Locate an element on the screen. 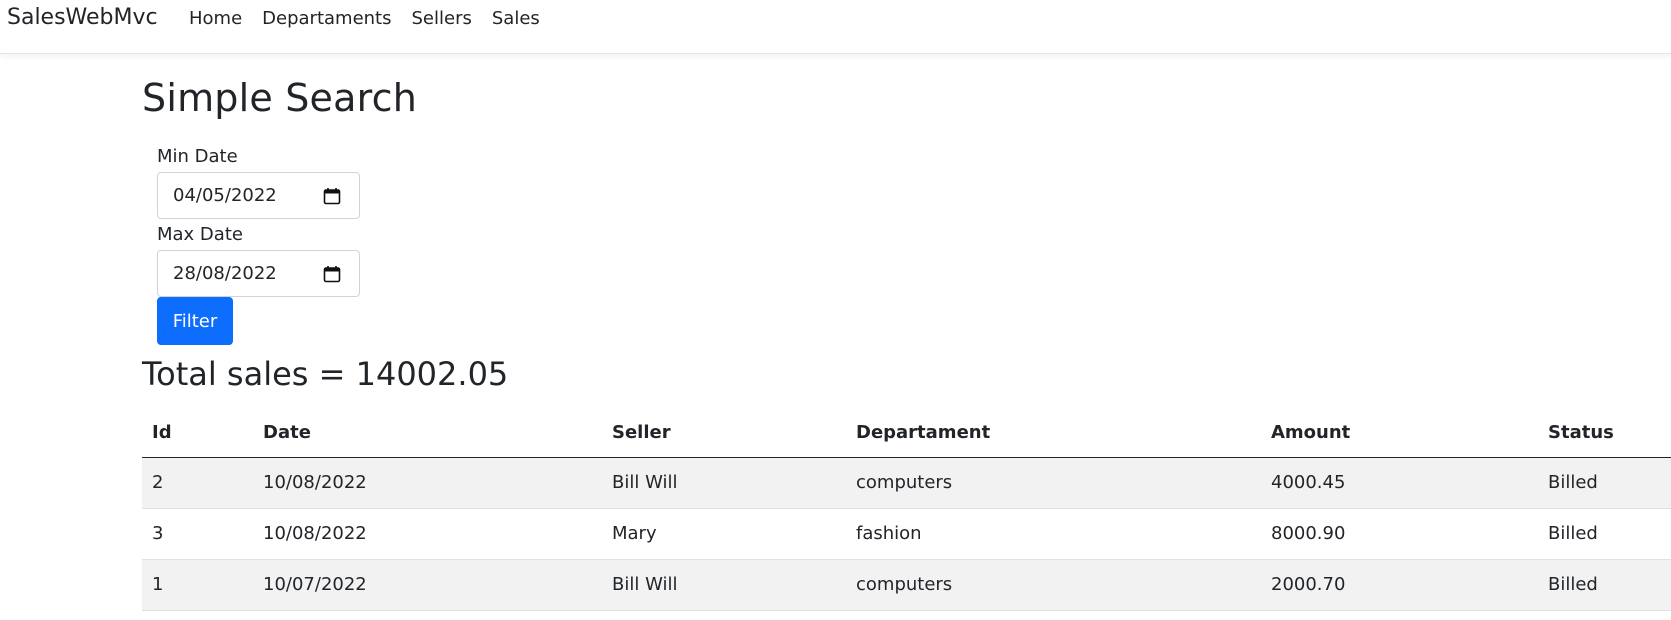  cell-departament: fashion is located at coordinates (889, 533).